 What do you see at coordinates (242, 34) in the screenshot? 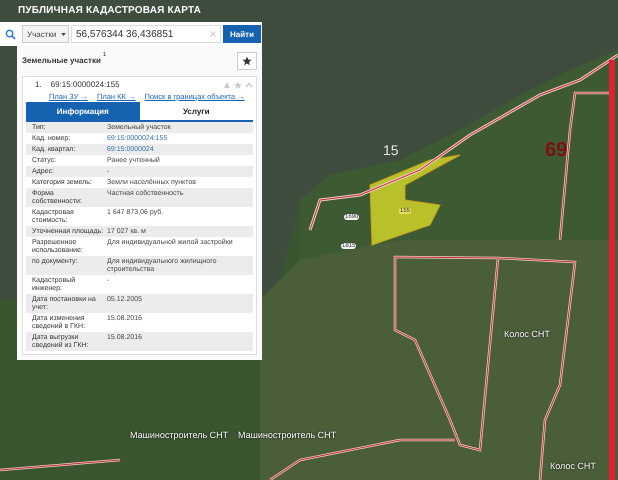
I see `find-button: Найти` at bounding box center [242, 34].